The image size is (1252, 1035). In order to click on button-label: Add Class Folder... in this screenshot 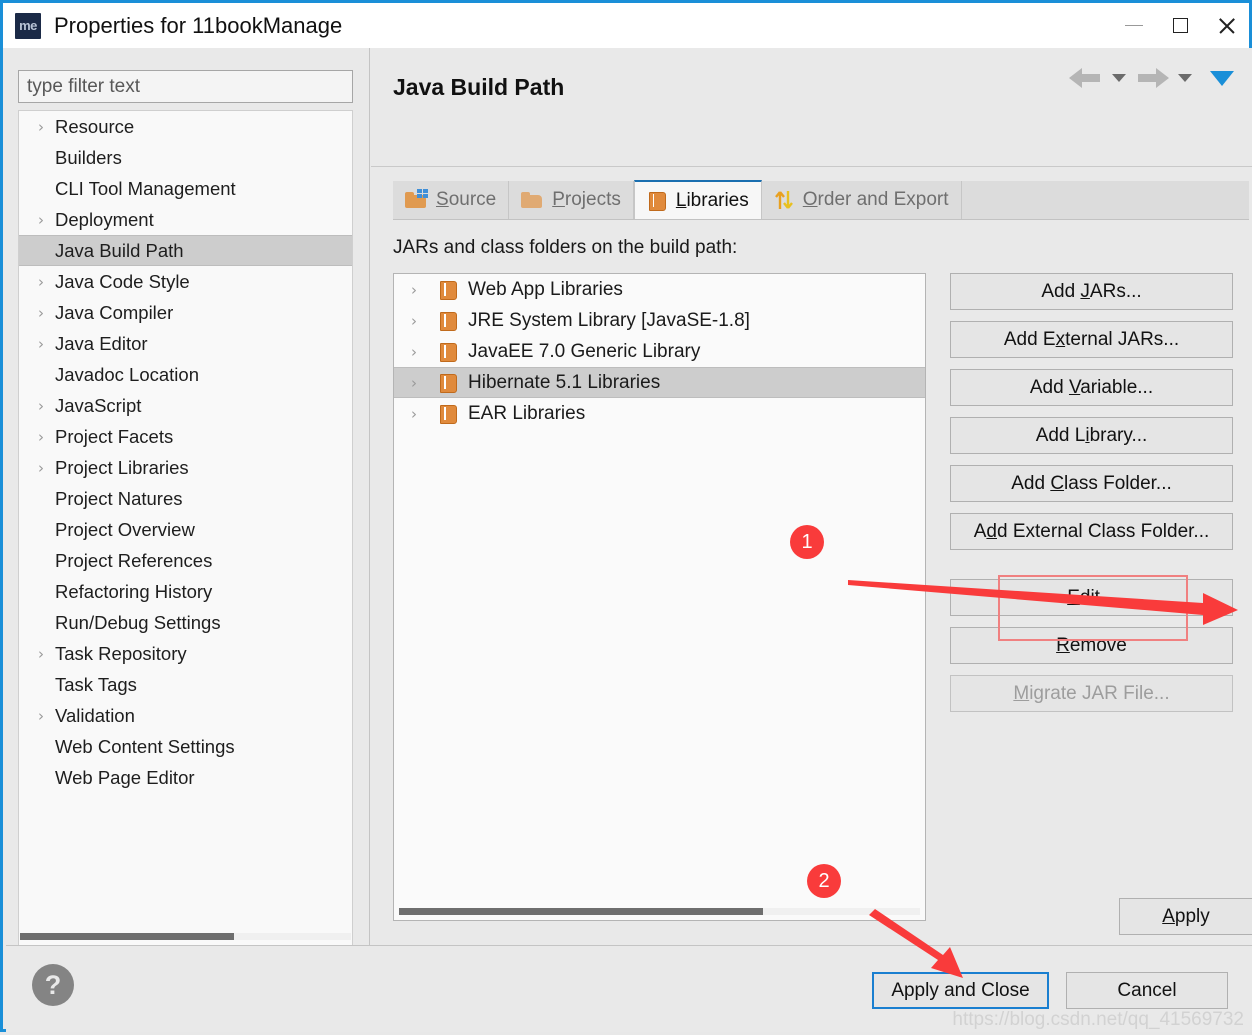, I will do `click(1091, 483)`.